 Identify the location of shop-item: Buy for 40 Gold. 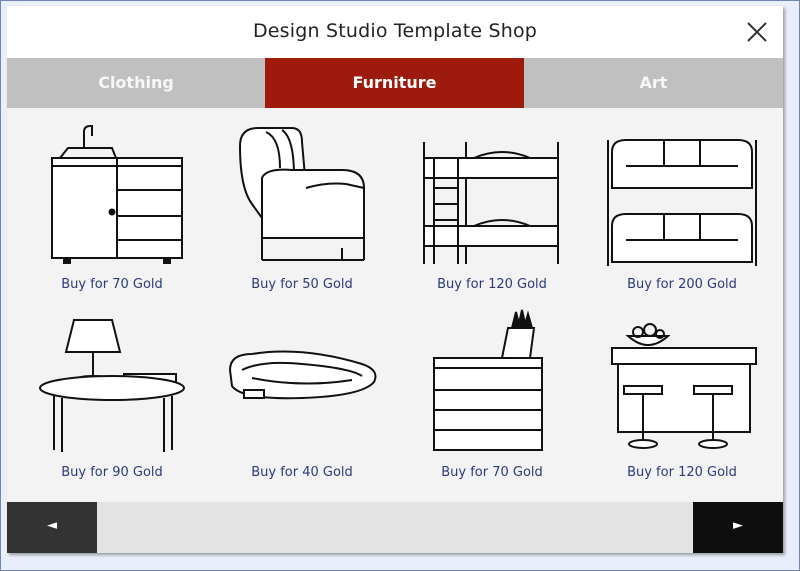
(302, 391).